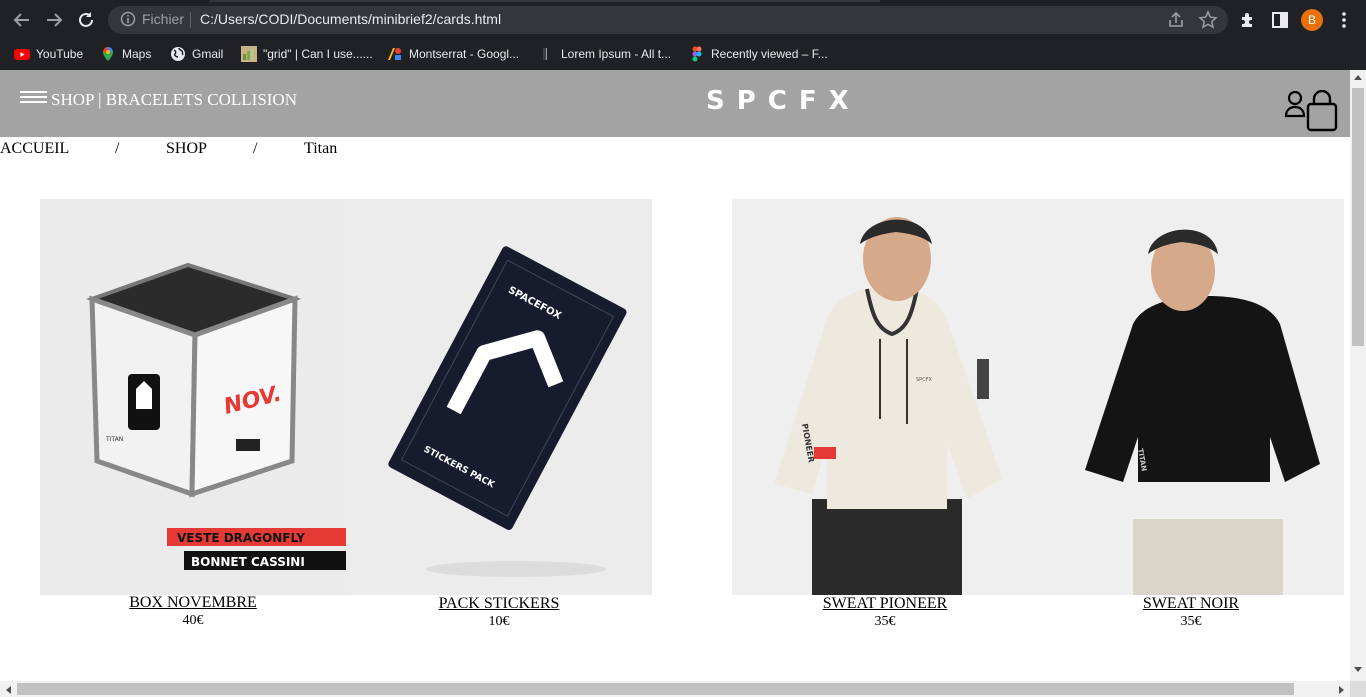 This screenshot has height=697, width=1366. Describe the element at coordinates (1342, 690) in the screenshot. I see `scroll-right-arrow-icon` at that location.